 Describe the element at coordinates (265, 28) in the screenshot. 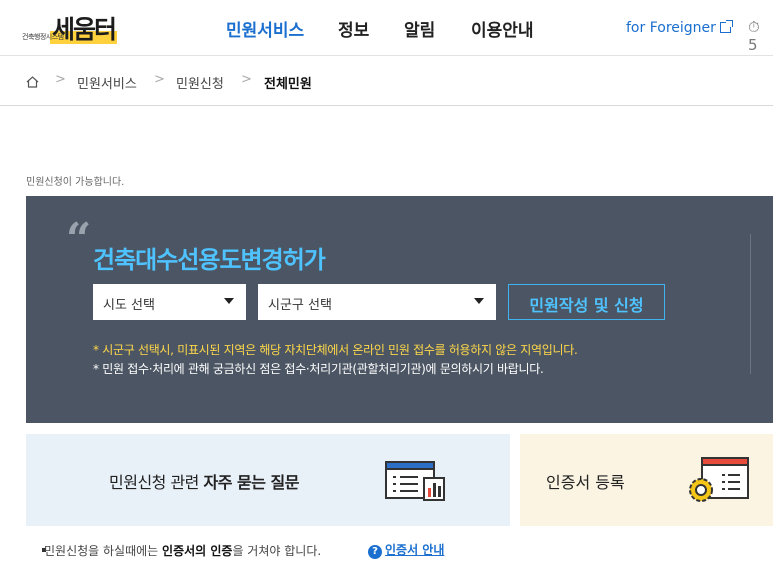

I see `nav-civil-service: 민원서비스` at that location.